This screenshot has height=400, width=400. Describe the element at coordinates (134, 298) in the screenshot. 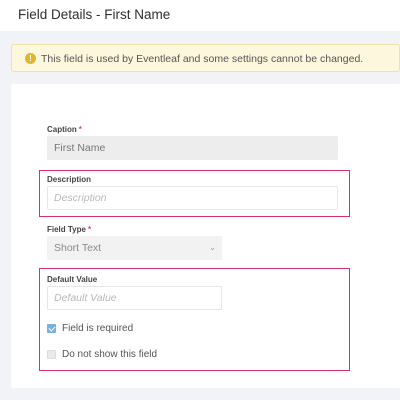

I see `default-value-input: Default Value` at that location.